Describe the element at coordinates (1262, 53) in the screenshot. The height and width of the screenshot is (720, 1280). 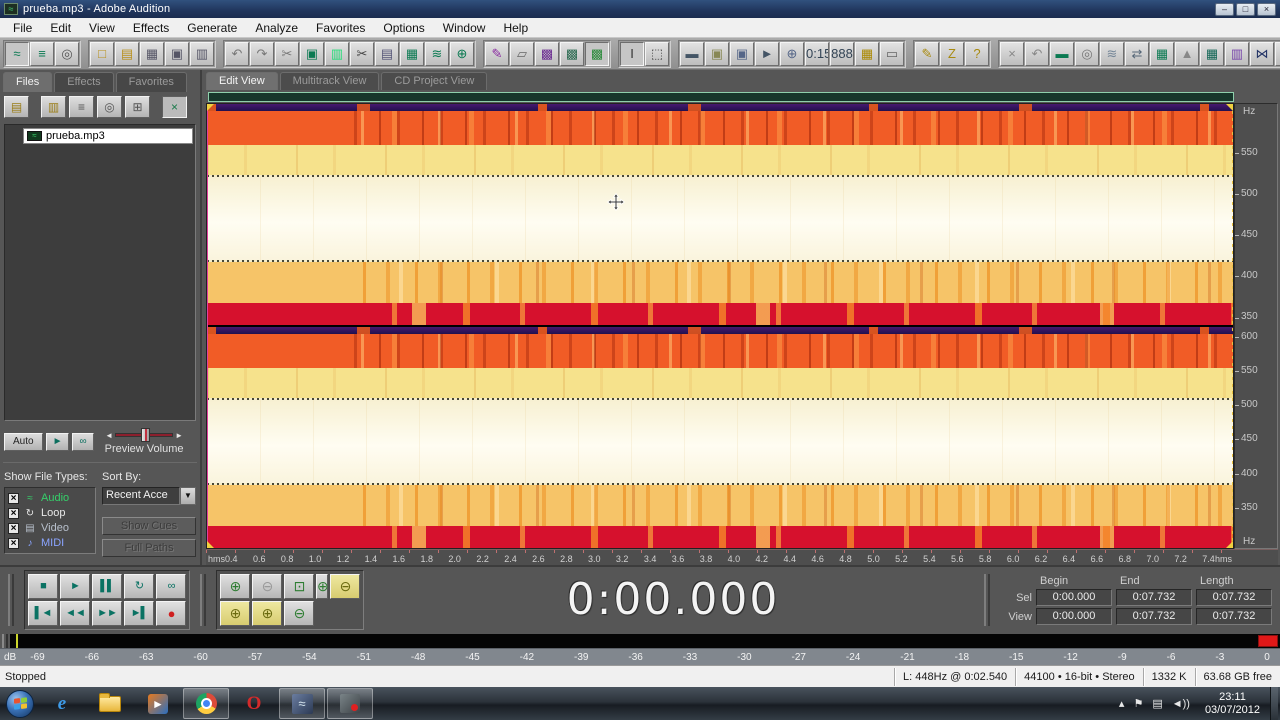
I see `bowtie-button: ⋈` at that location.